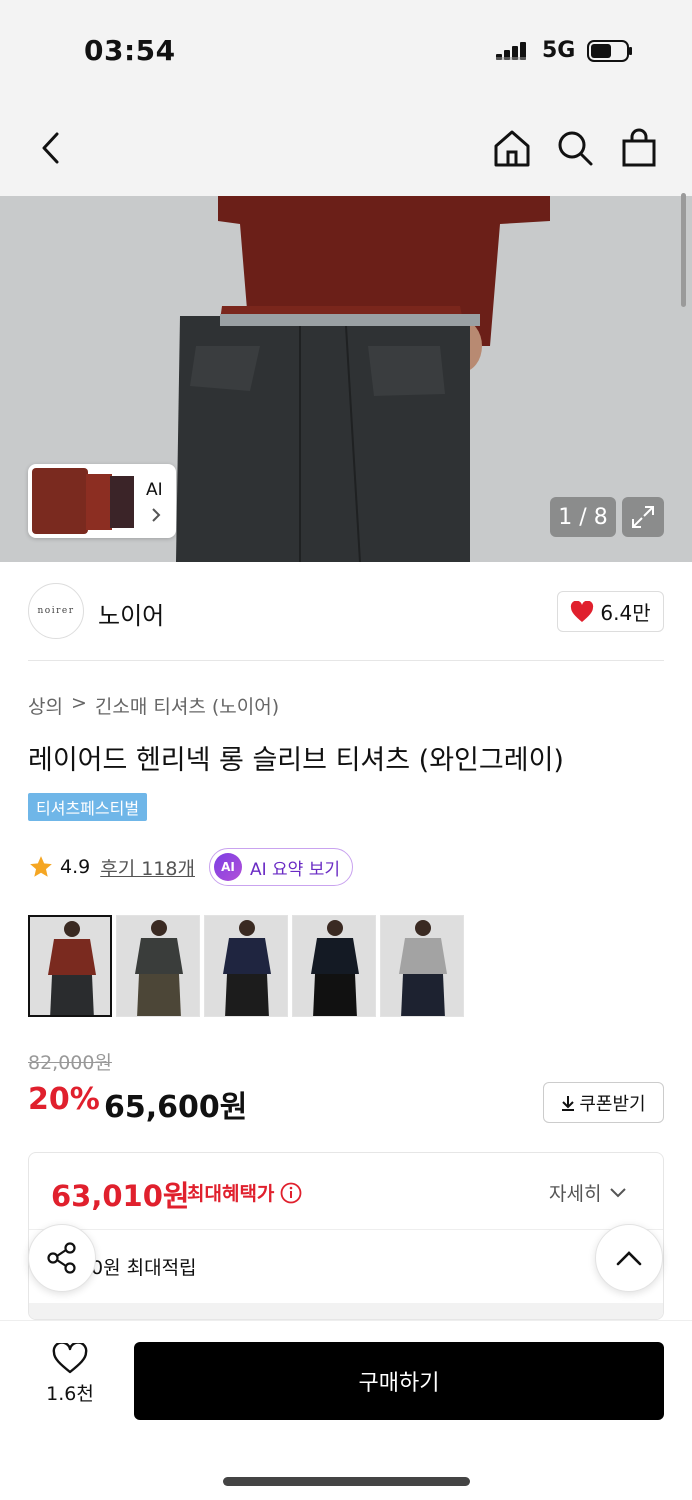  Describe the element at coordinates (346, 148) in the screenshot. I see `nav-bar` at that location.